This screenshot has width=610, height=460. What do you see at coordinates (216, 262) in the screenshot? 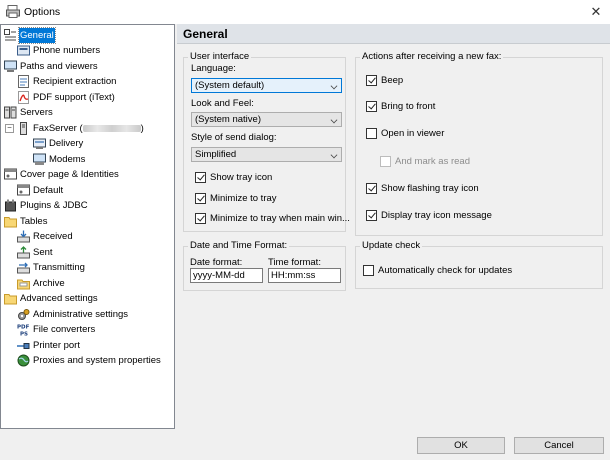
I see `date-format-label: Date format:` at bounding box center [216, 262].